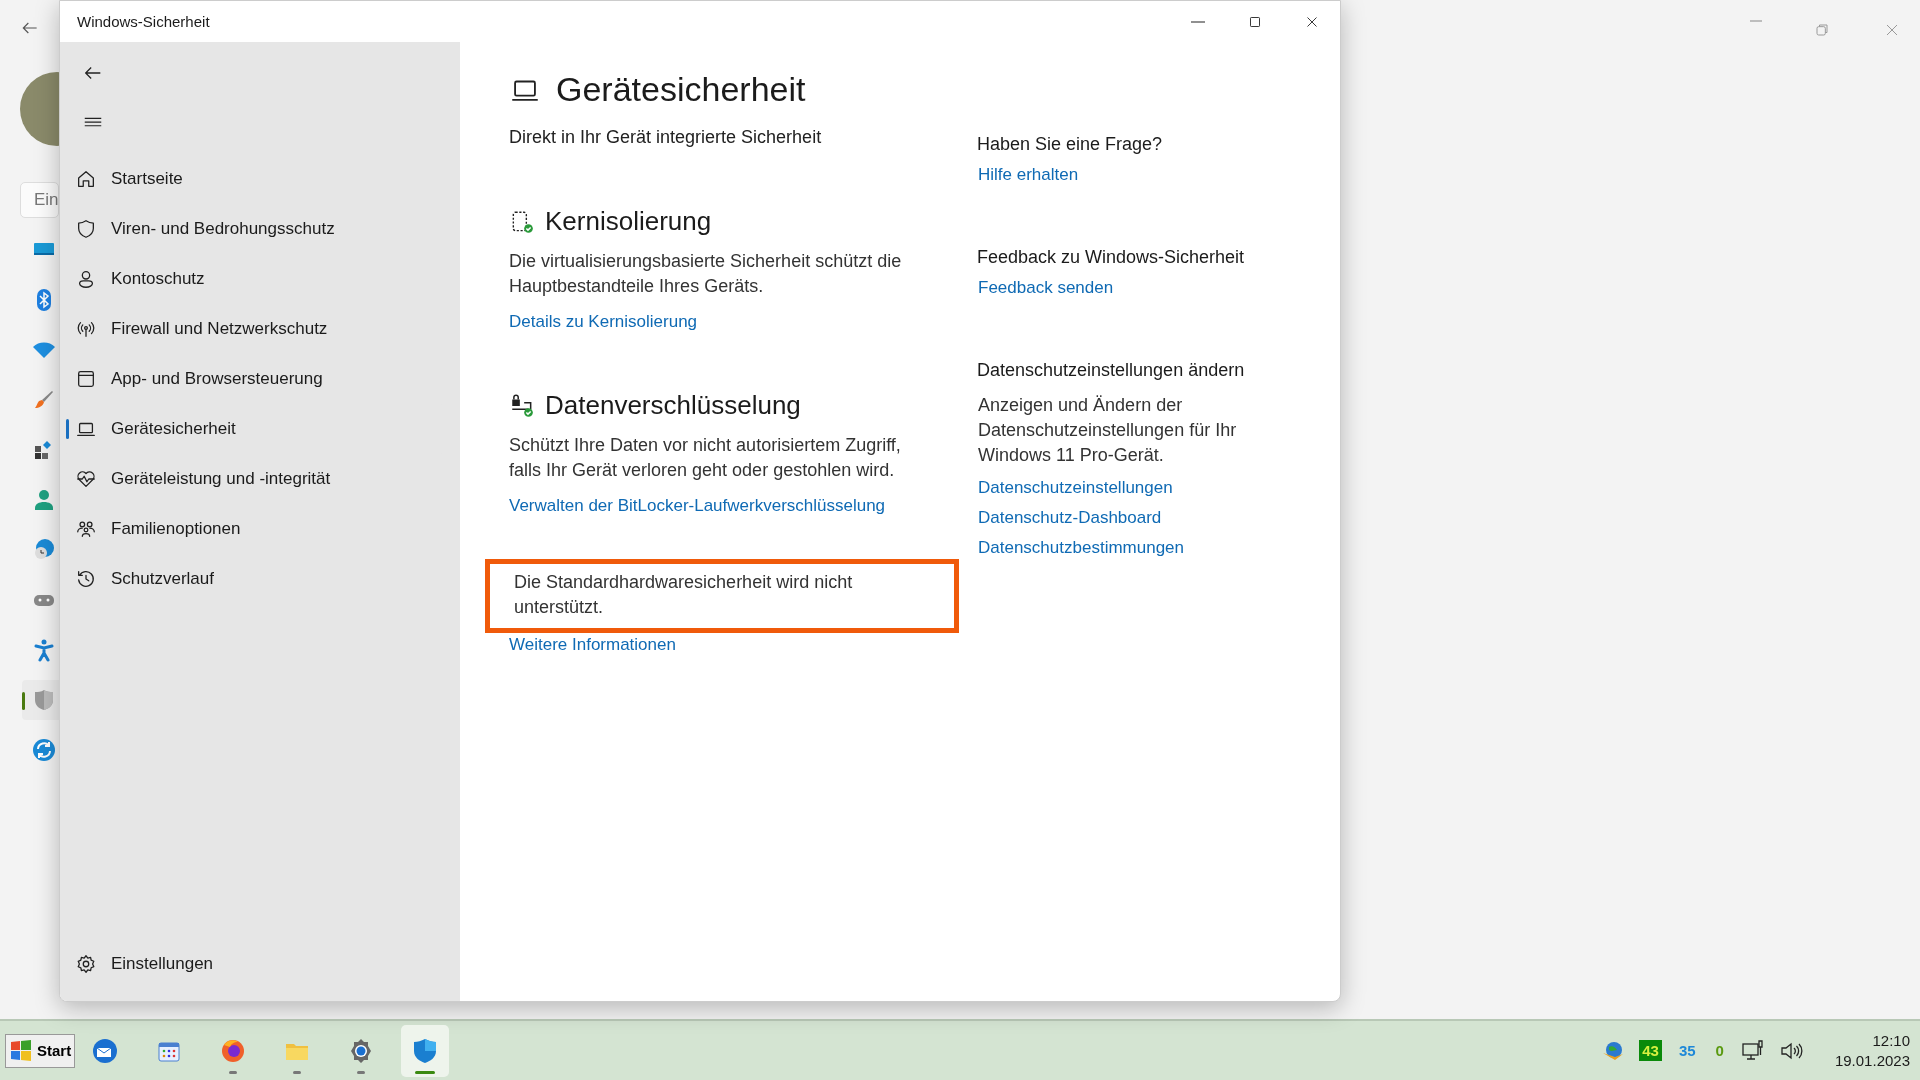 This screenshot has width=1920, height=1080. What do you see at coordinates (254, 279) in the screenshot?
I see `sidebar-item: Kontoschutz` at bounding box center [254, 279].